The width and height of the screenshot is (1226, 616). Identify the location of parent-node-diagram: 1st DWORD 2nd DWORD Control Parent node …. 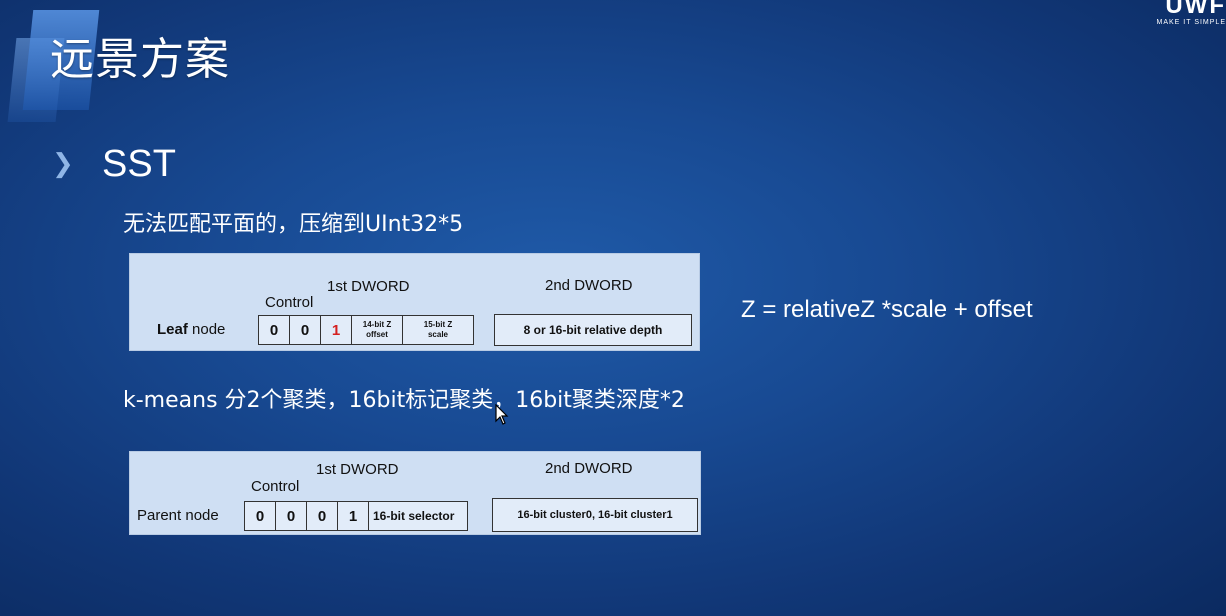
(415, 493).